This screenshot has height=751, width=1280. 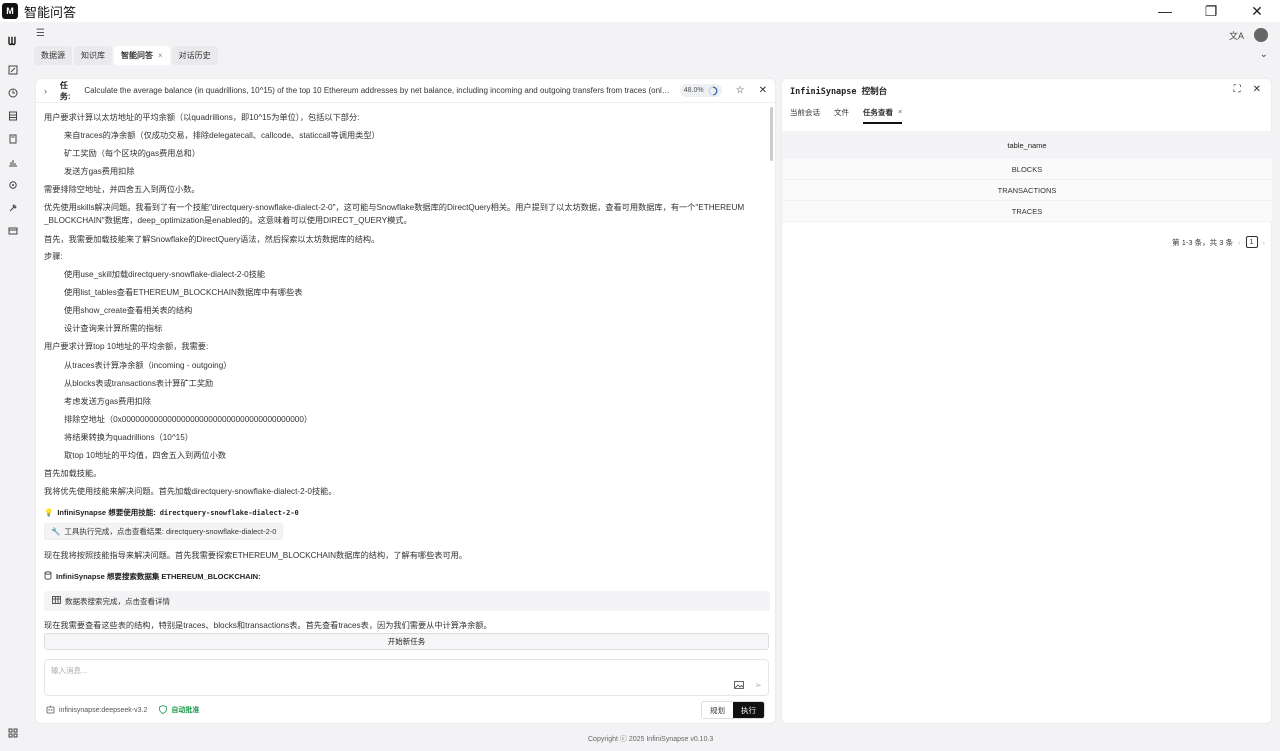 I want to click on pagination: 第 1-3 条，共 3 条 ‹ 1 ›, so click(x=1218, y=242).